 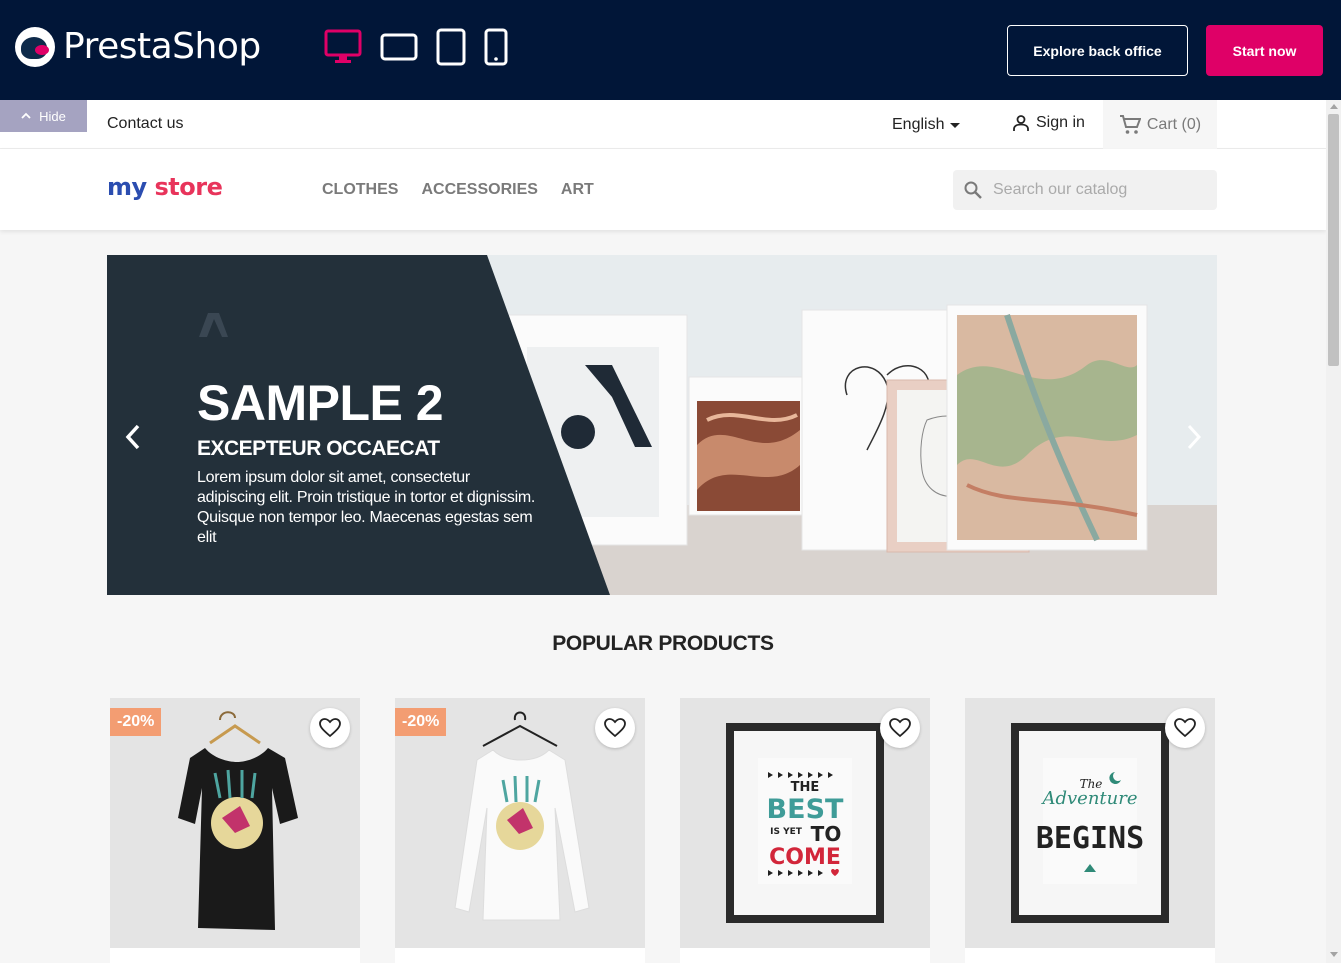 What do you see at coordinates (1174, 124) in the screenshot?
I see `cart-label: Cart (0)` at bounding box center [1174, 124].